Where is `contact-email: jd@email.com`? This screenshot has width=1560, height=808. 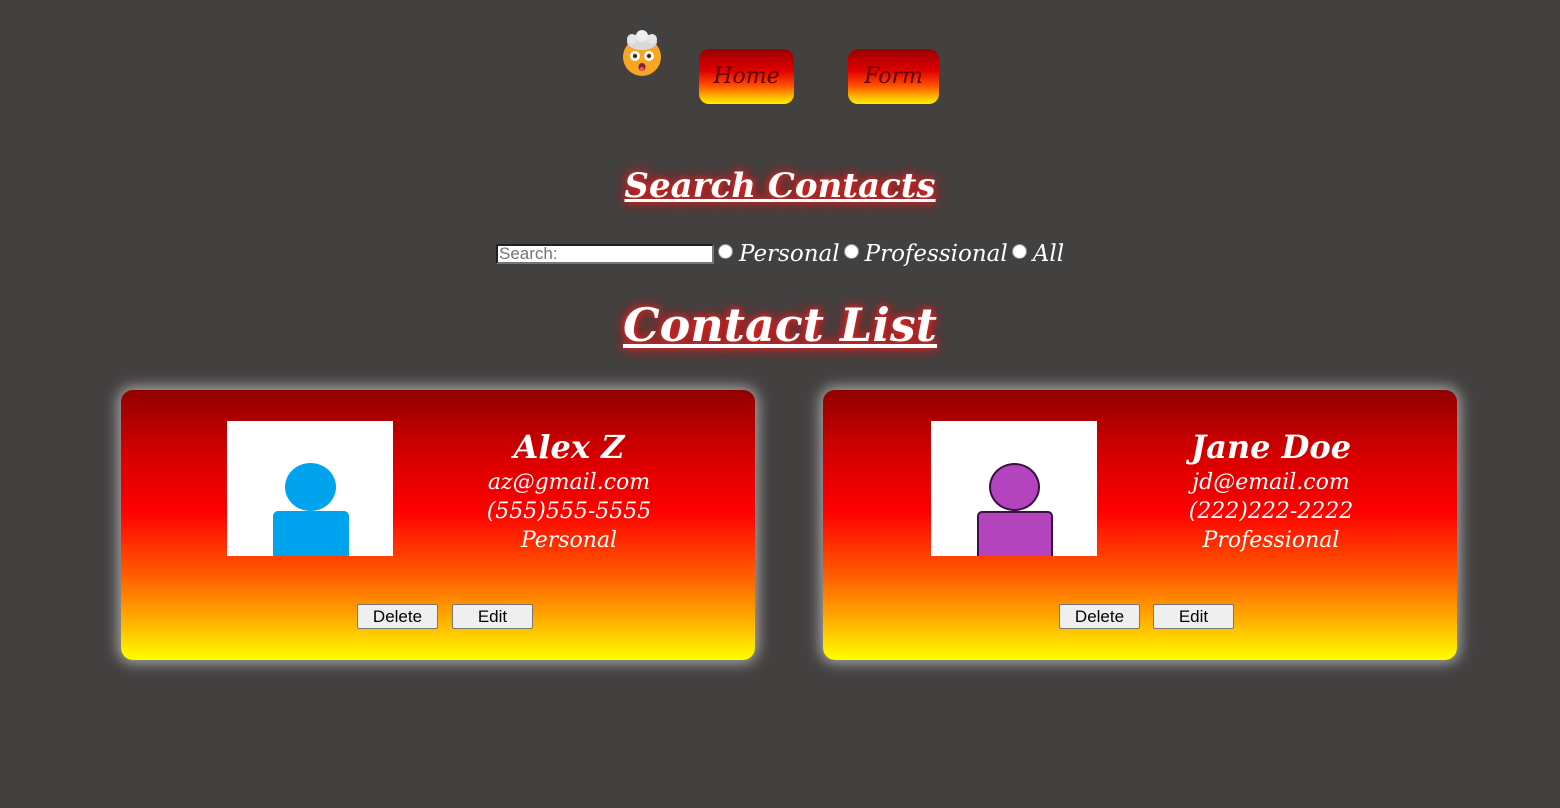 contact-email: jd@email.com is located at coordinates (1271, 482).